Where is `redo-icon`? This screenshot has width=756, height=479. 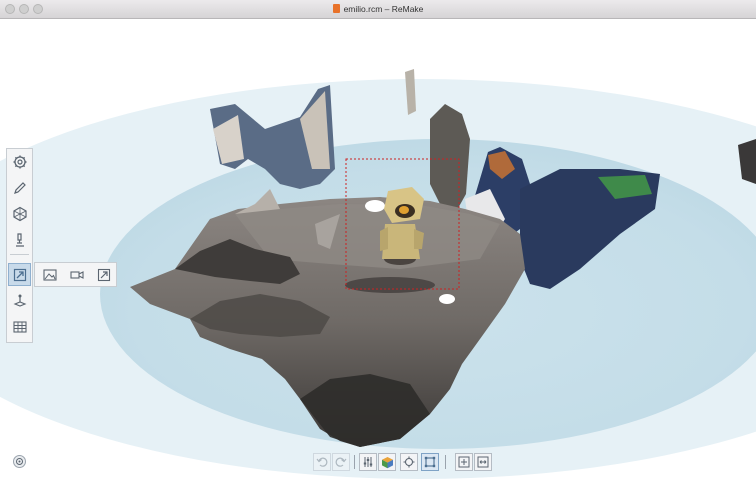 redo-icon is located at coordinates (341, 462).